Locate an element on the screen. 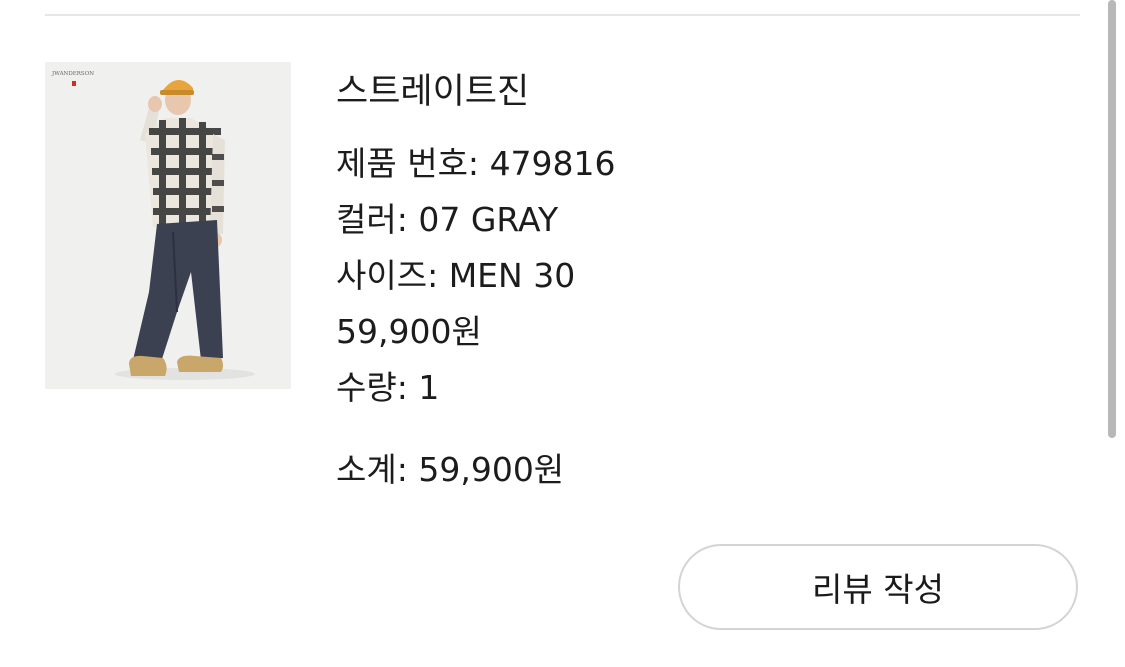  color-label: 컬러: is located at coordinates (372, 219).